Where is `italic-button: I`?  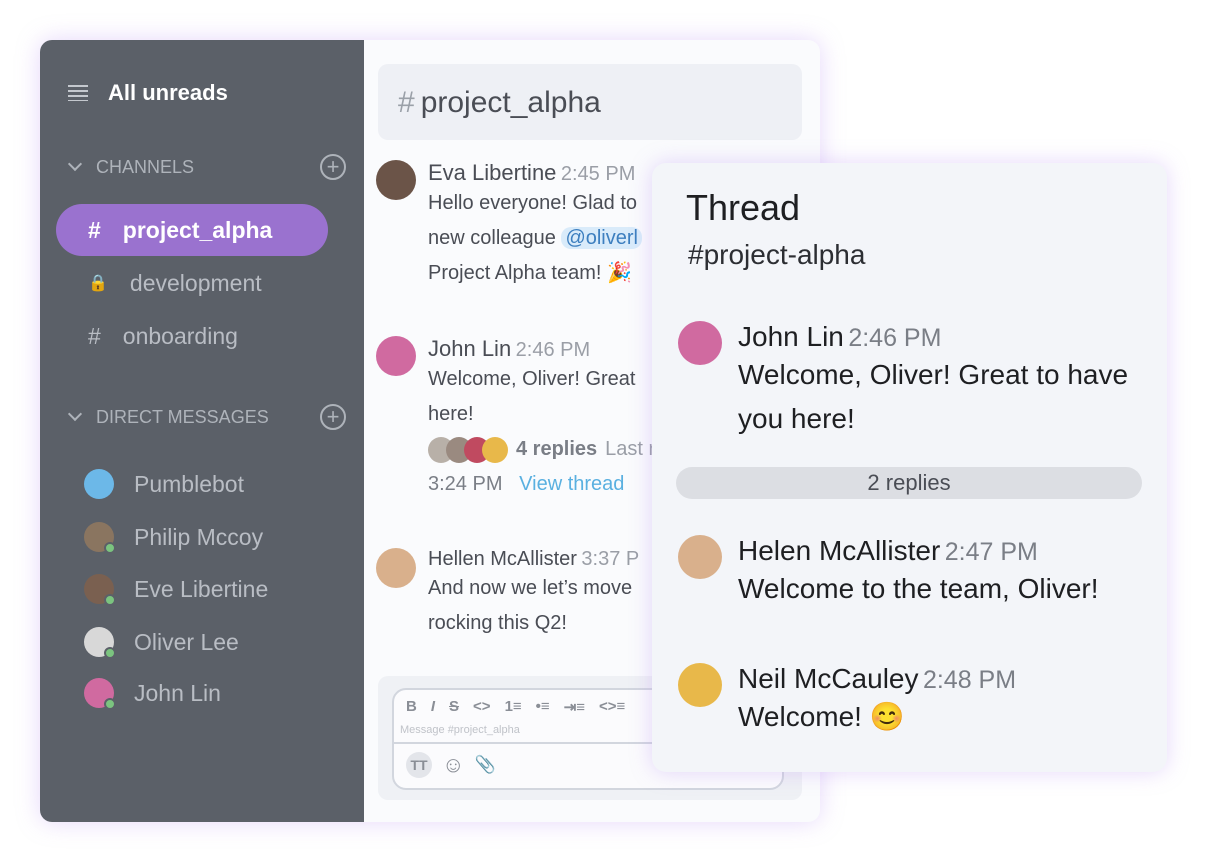 italic-button: I is located at coordinates (433, 707).